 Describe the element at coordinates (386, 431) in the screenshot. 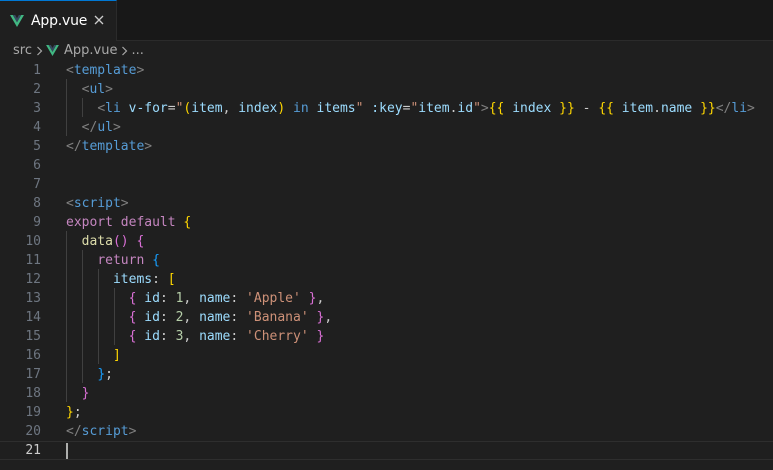

I see `code-line: 20 </script>` at that location.